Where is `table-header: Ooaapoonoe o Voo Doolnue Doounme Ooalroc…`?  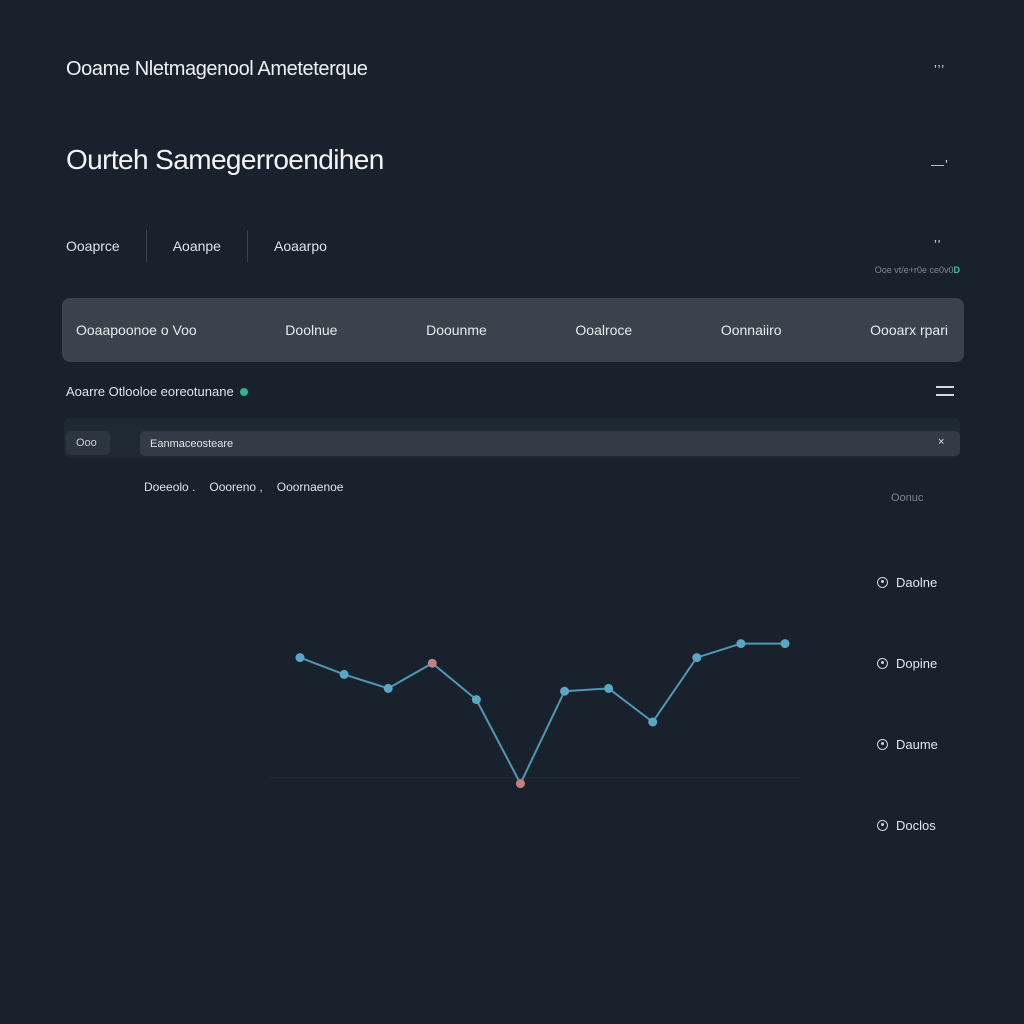 table-header: Ooaapoonoe o Voo Doolnue Doounme Ooalroc… is located at coordinates (513, 330).